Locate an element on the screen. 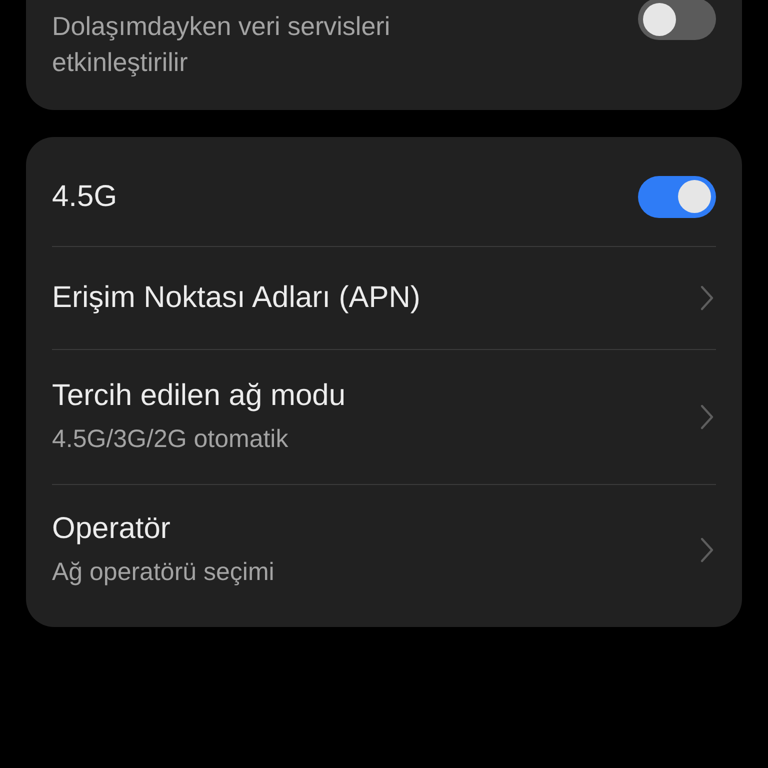  roaming-description: Dolaşımdayken veri servisleri etkinleştirilir is located at coordinates (222, 44).